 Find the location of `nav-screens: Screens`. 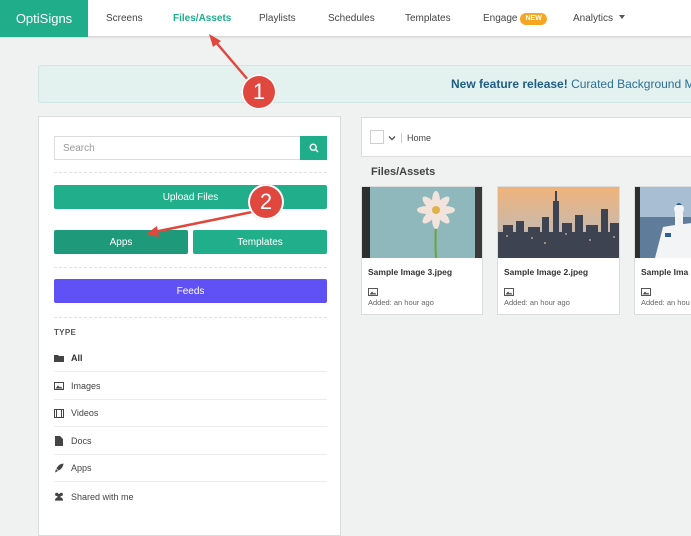

nav-screens: Screens is located at coordinates (124, 18).